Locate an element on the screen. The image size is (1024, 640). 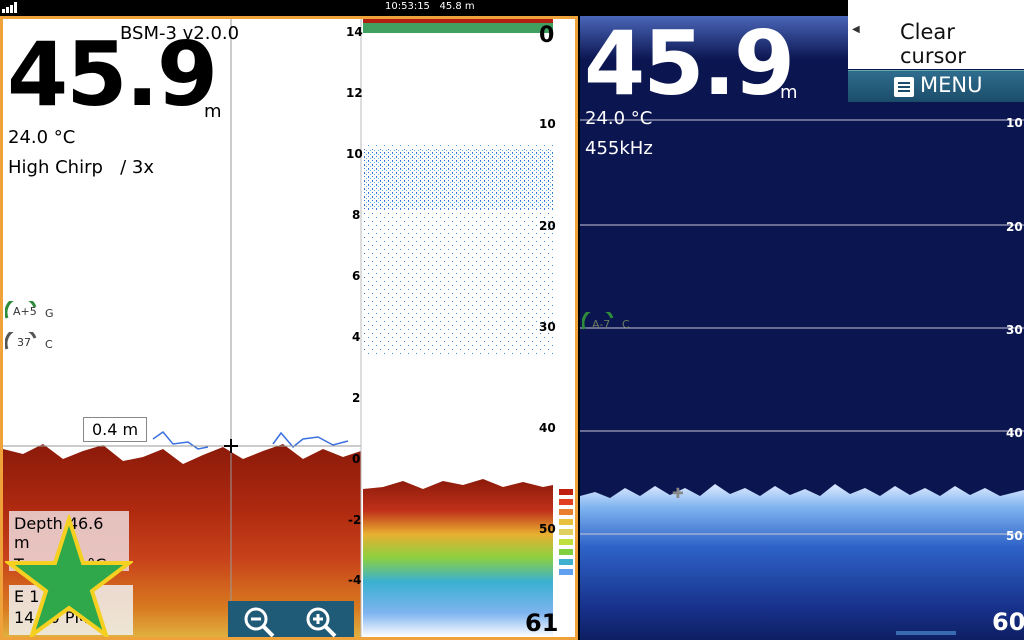
gain-indicator: A+5 G is located at coordinates (29, 308).